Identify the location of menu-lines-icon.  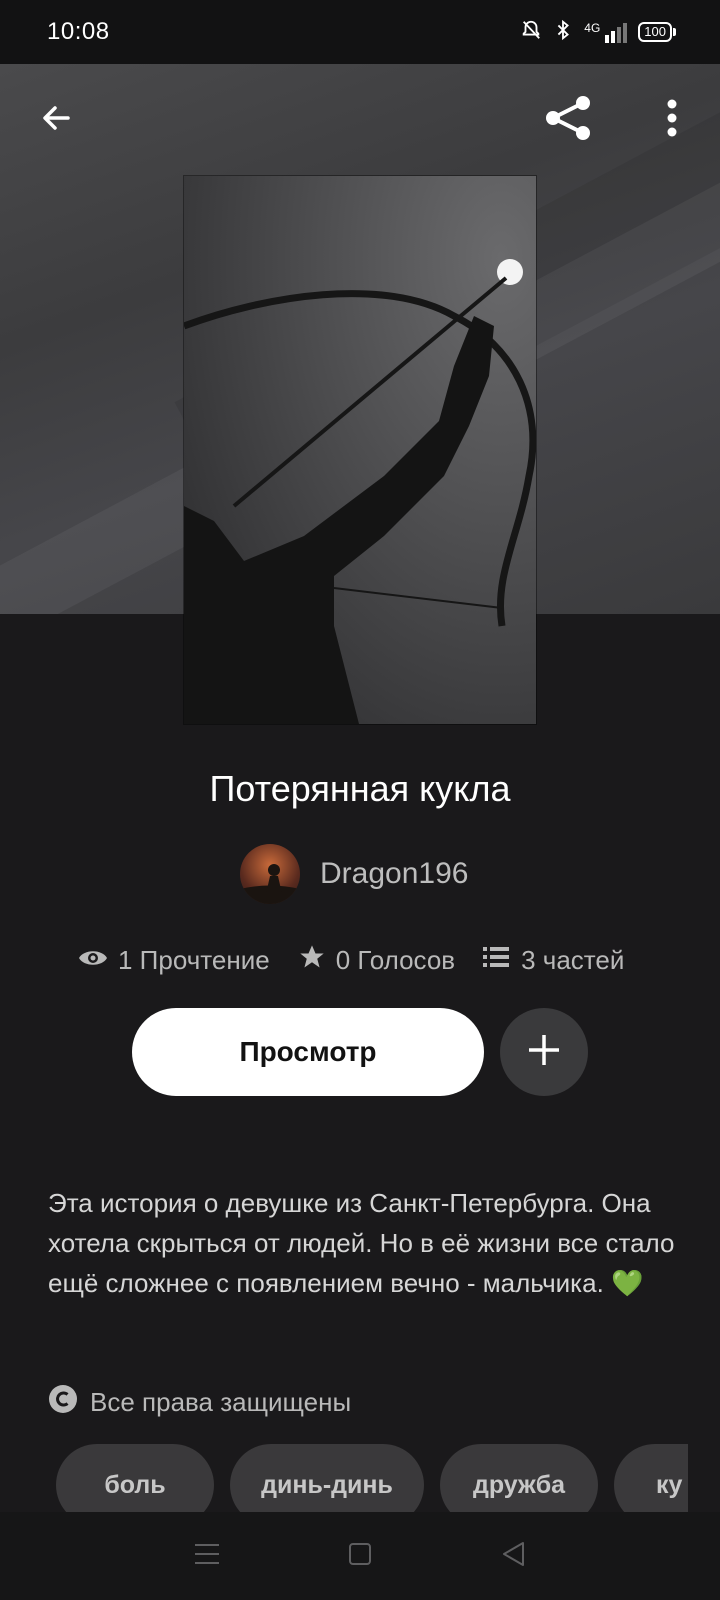
(207, 1556).